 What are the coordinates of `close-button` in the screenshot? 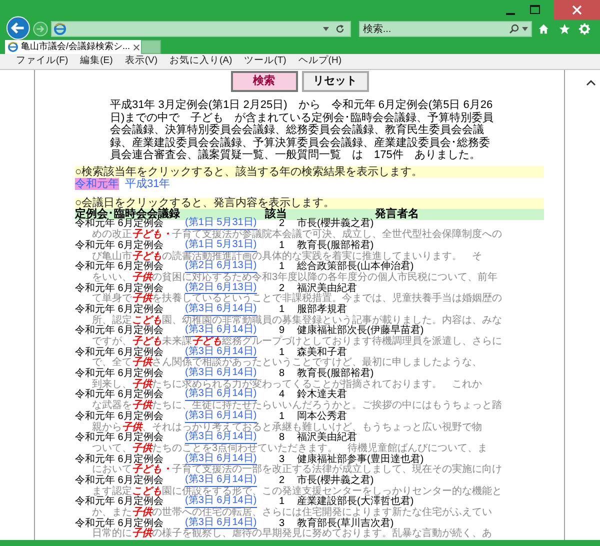 It's located at (577, 10).